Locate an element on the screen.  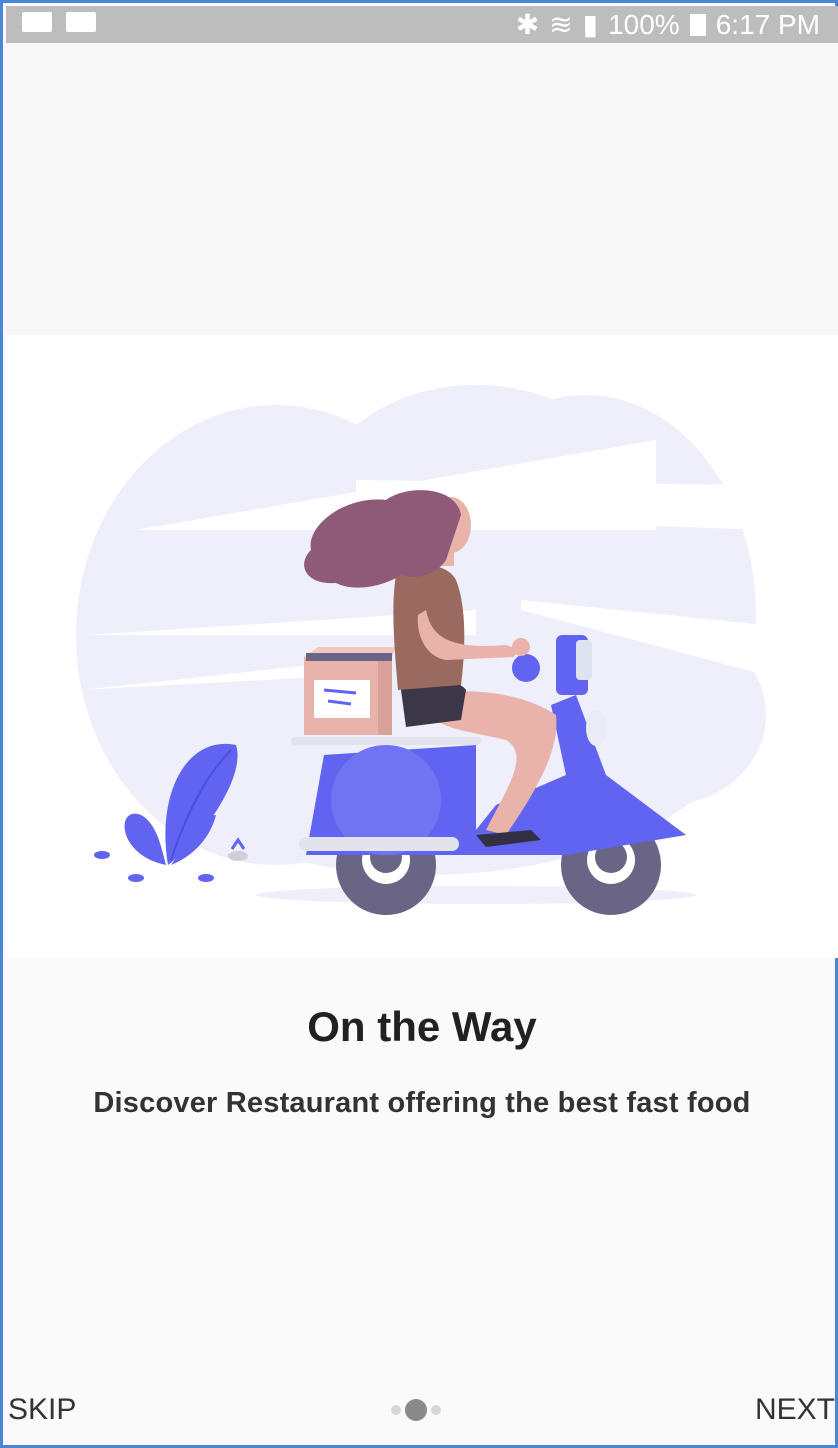
bluetooth-icon: ✱ is located at coordinates (527, 24).